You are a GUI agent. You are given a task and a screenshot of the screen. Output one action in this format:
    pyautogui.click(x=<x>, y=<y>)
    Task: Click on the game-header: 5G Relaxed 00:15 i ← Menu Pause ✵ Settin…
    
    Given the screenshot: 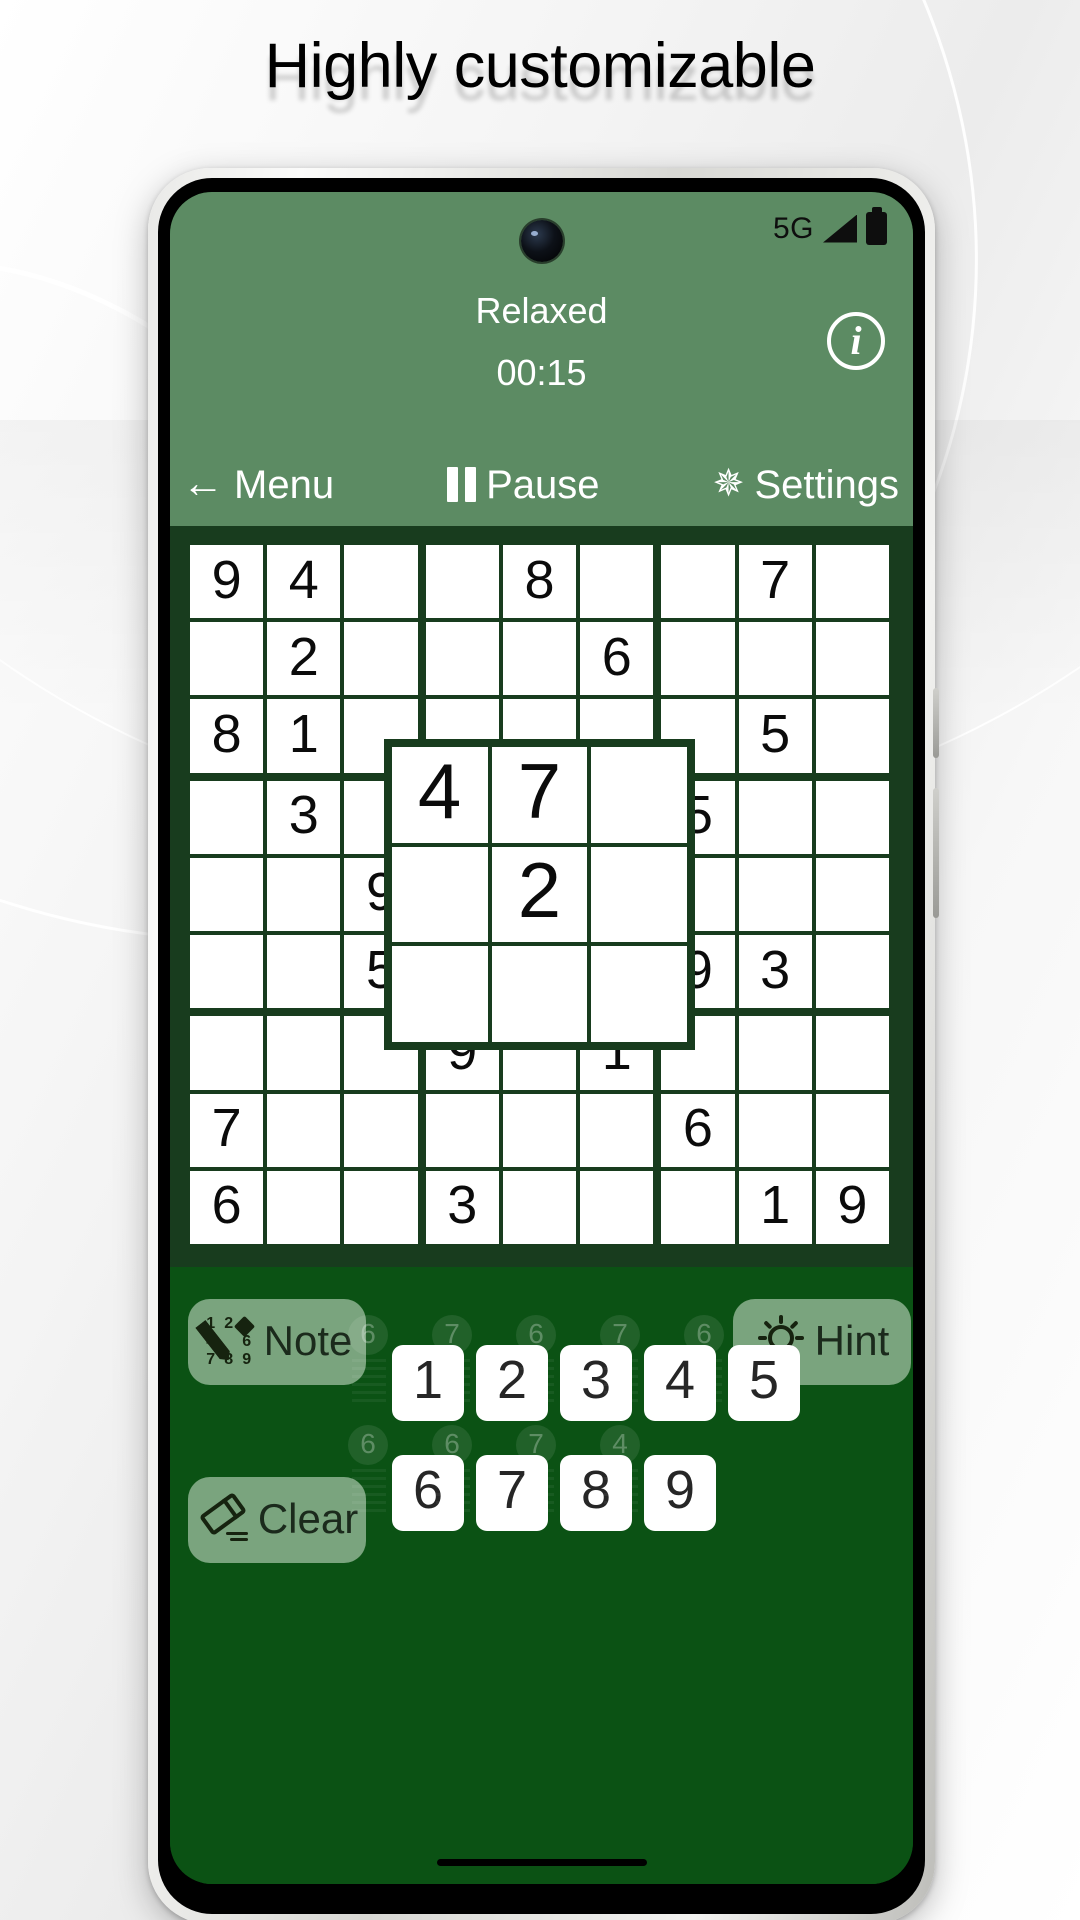 What is the action you would take?
    pyautogui.click(x=541, y=359)
    